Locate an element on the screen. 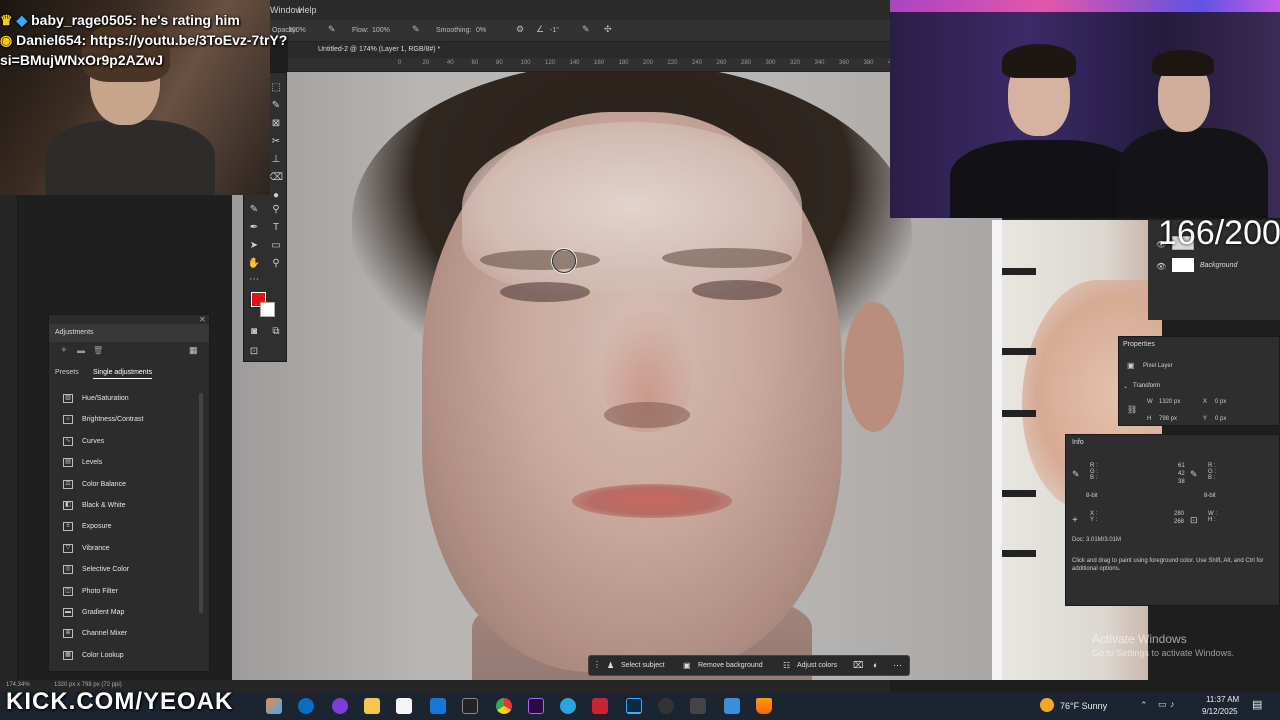  notifications-icon: ▤ is located at coordinates (1257, 704).